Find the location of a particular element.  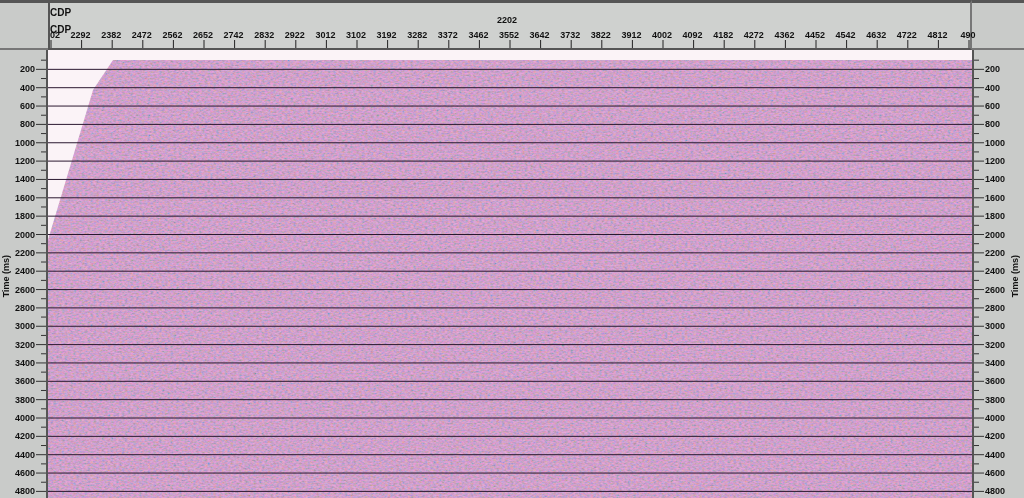

axis-tick-label: 4542 is located at coordinates (845, 35).